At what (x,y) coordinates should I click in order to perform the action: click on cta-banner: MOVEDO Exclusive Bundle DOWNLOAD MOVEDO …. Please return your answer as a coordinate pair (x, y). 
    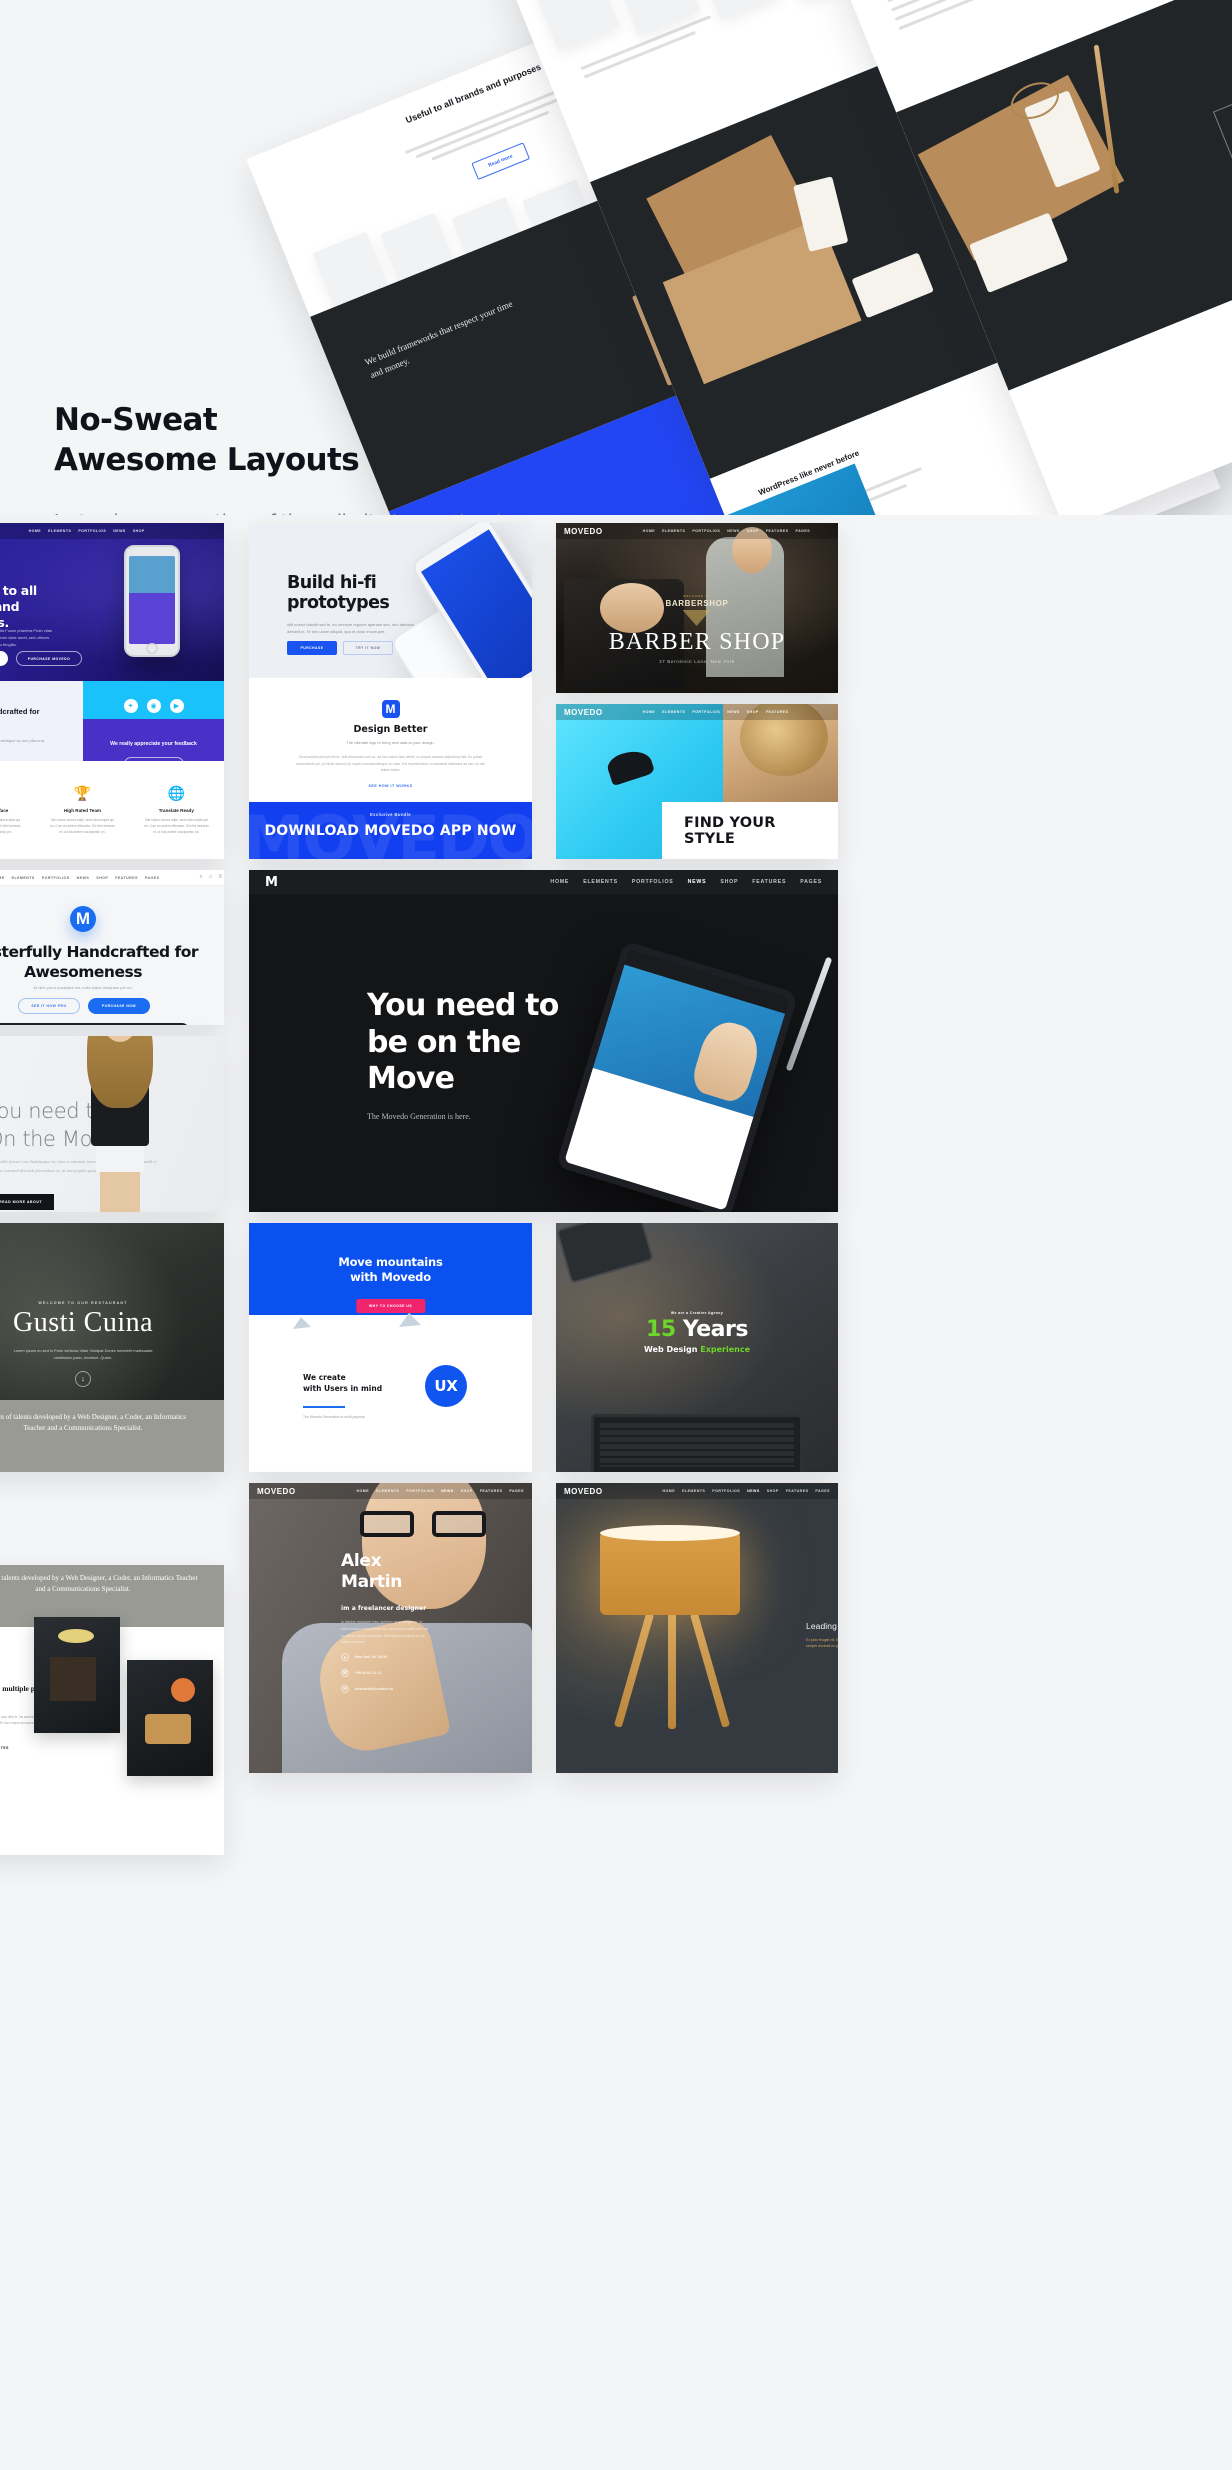
    Looking at the image, I should click on (390, 830).